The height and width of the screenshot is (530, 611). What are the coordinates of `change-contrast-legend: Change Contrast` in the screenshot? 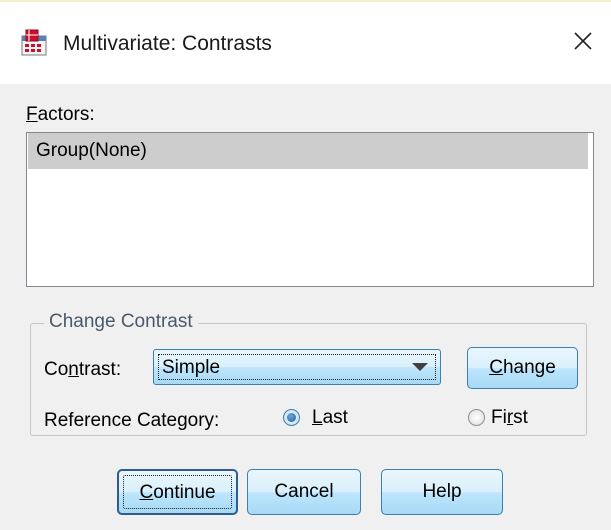 It's located at (121, 322).